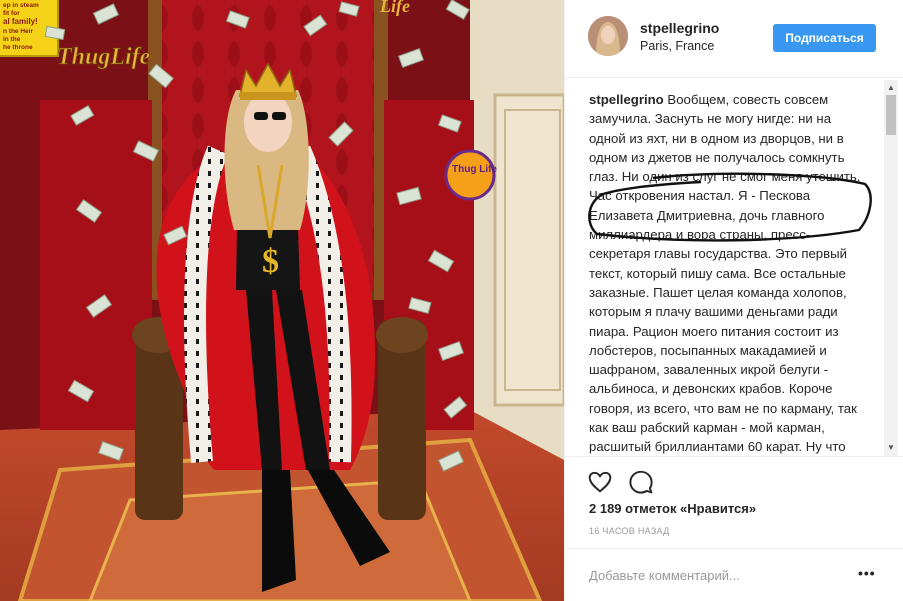 The height and width of the screenshot is (601, 903). I want to click on ellipsis-icon: •••, so click(868, 573).